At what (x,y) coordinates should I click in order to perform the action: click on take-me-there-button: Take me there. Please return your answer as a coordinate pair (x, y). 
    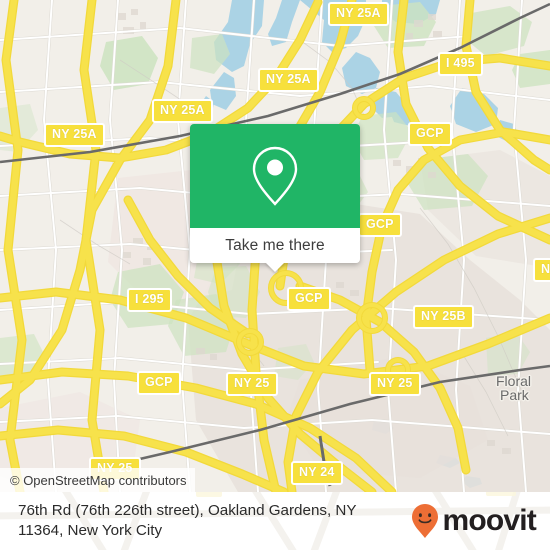
    Looking at the image, I should click on (275, 246).